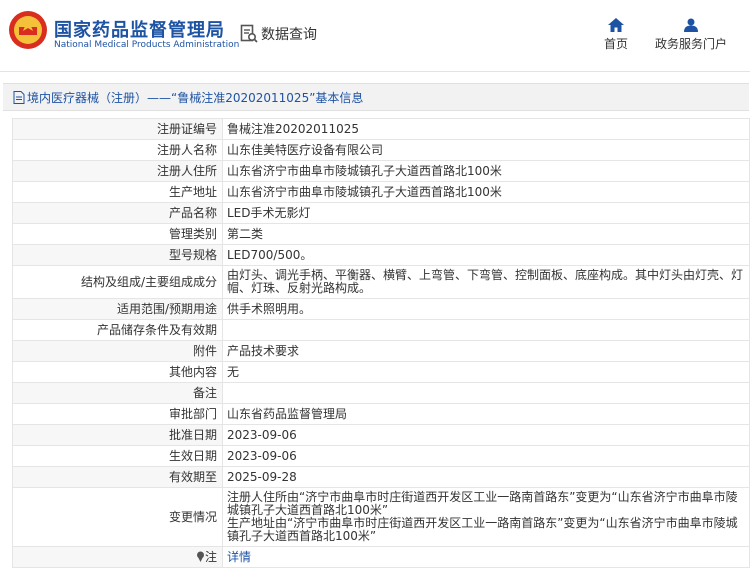 Image resolution: width=750 pixels, height=588 pixels. What do you see at coordinates (239, 557) in the screenshot?
I see `details-link: 详情` at bounding box center [239, 557].